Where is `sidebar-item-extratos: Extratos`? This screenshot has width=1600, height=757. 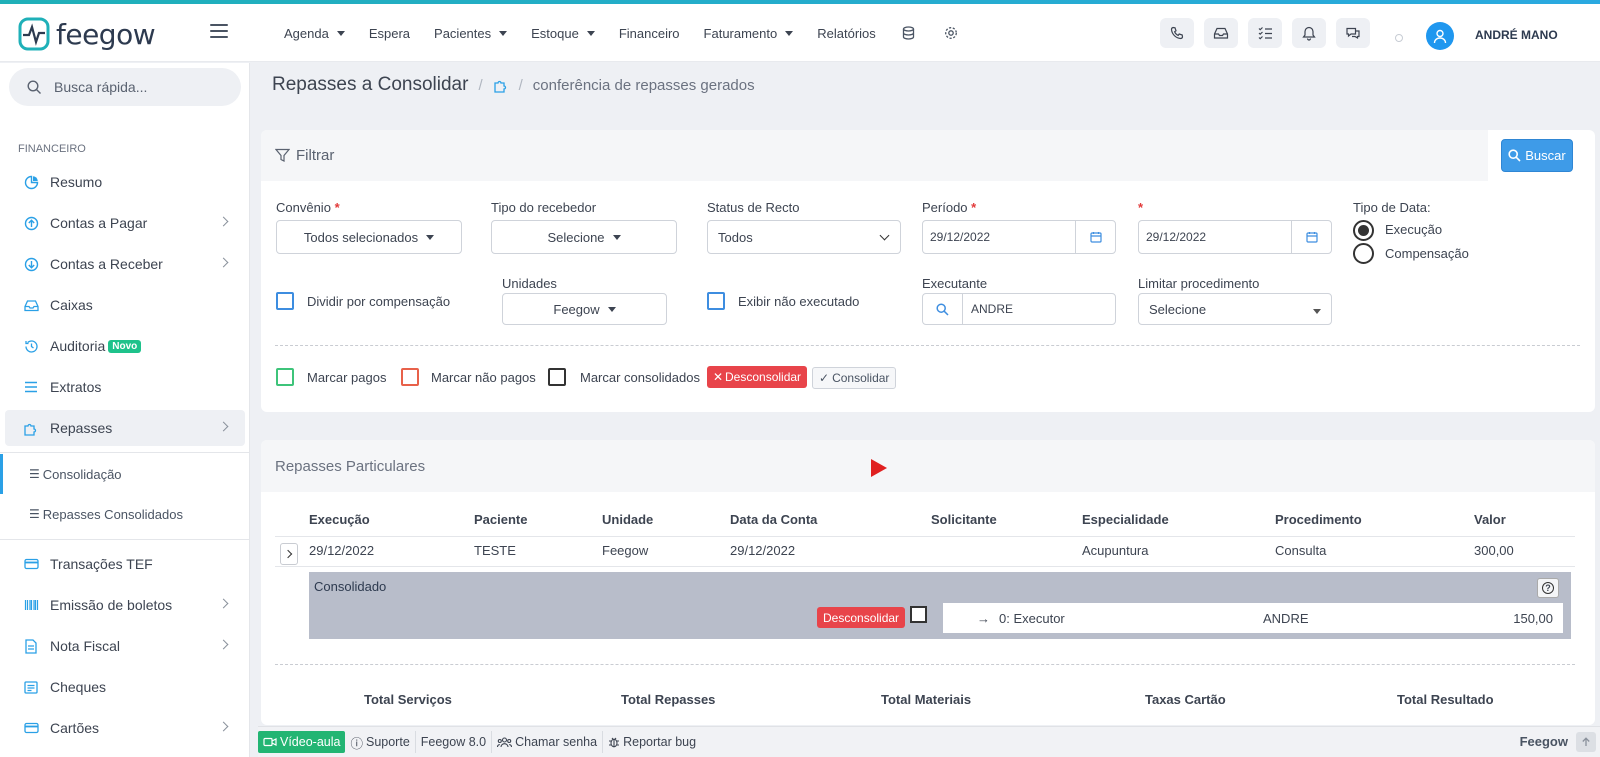
sidebar-item-extratos: Extratos is located at coordinates (125, 387).